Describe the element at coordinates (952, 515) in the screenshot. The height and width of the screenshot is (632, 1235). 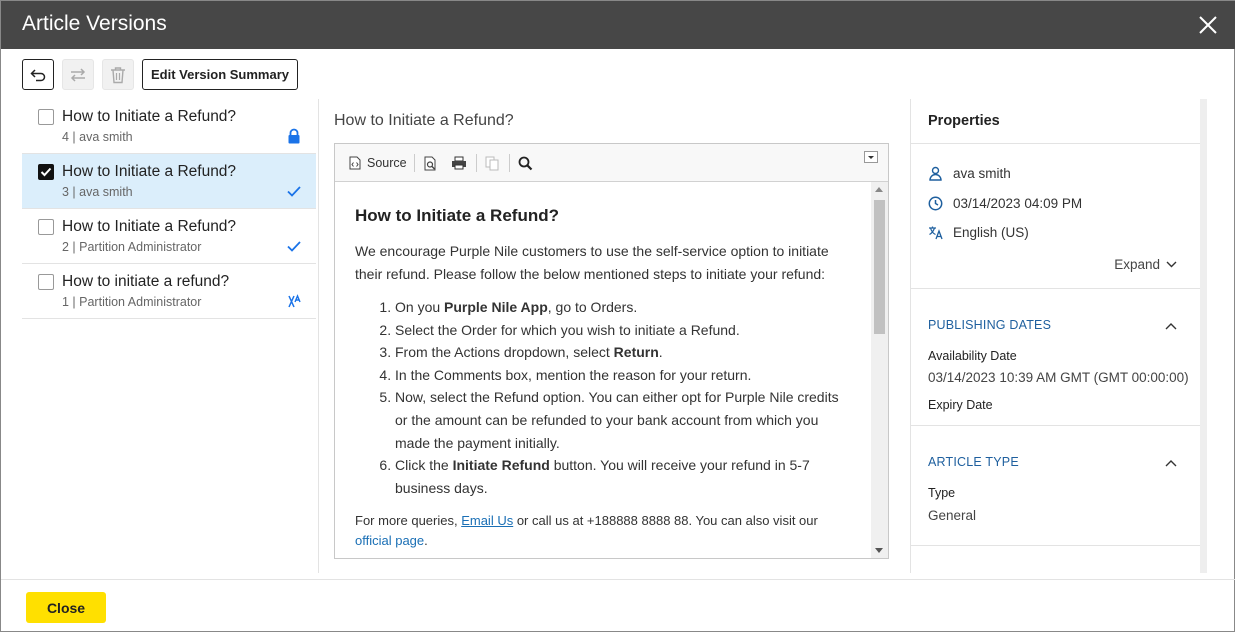
I see `type-value: General` at that location.